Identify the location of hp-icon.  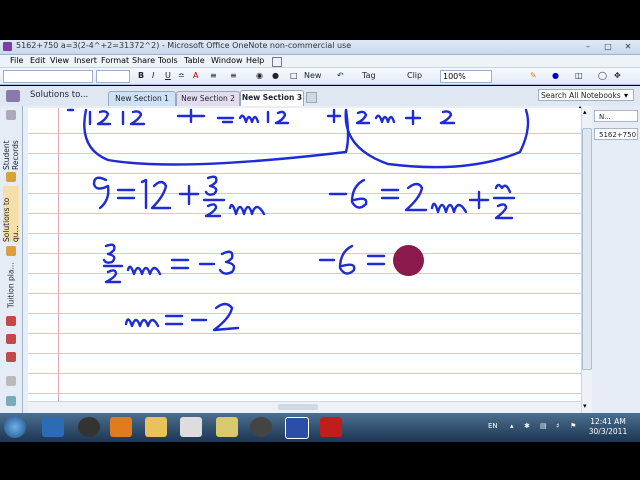
(89, 427).